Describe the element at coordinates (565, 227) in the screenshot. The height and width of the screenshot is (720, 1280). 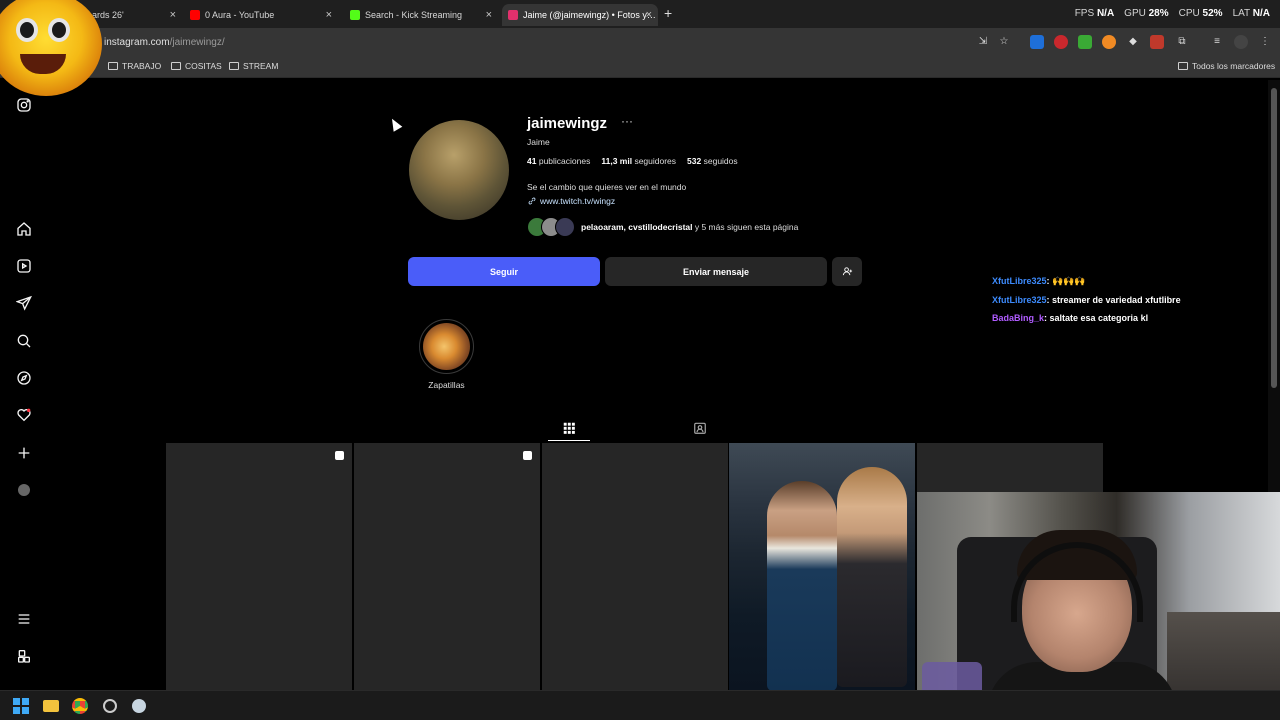
I see `avatar` at that location.